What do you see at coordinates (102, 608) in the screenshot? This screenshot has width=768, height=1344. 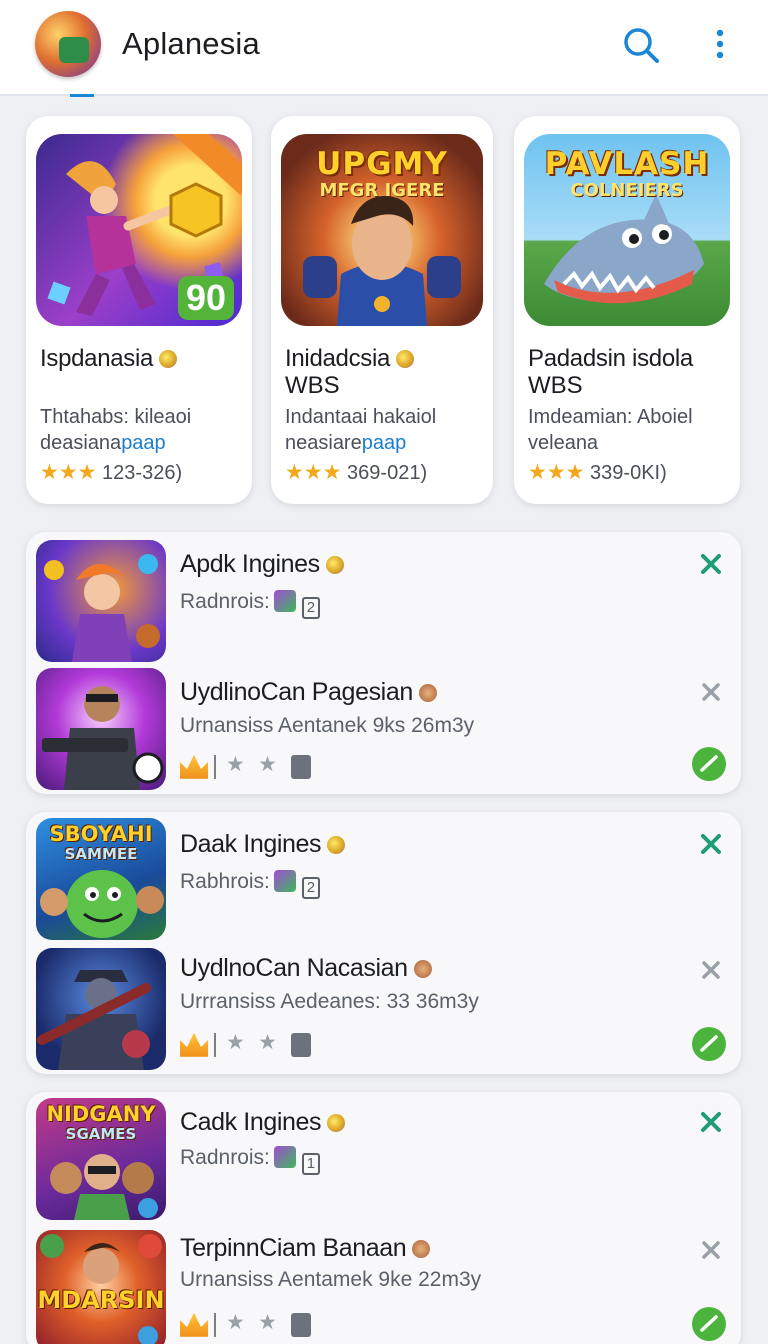 I see `hero-thumbnail-illustration` at bounding box center [102, 608].